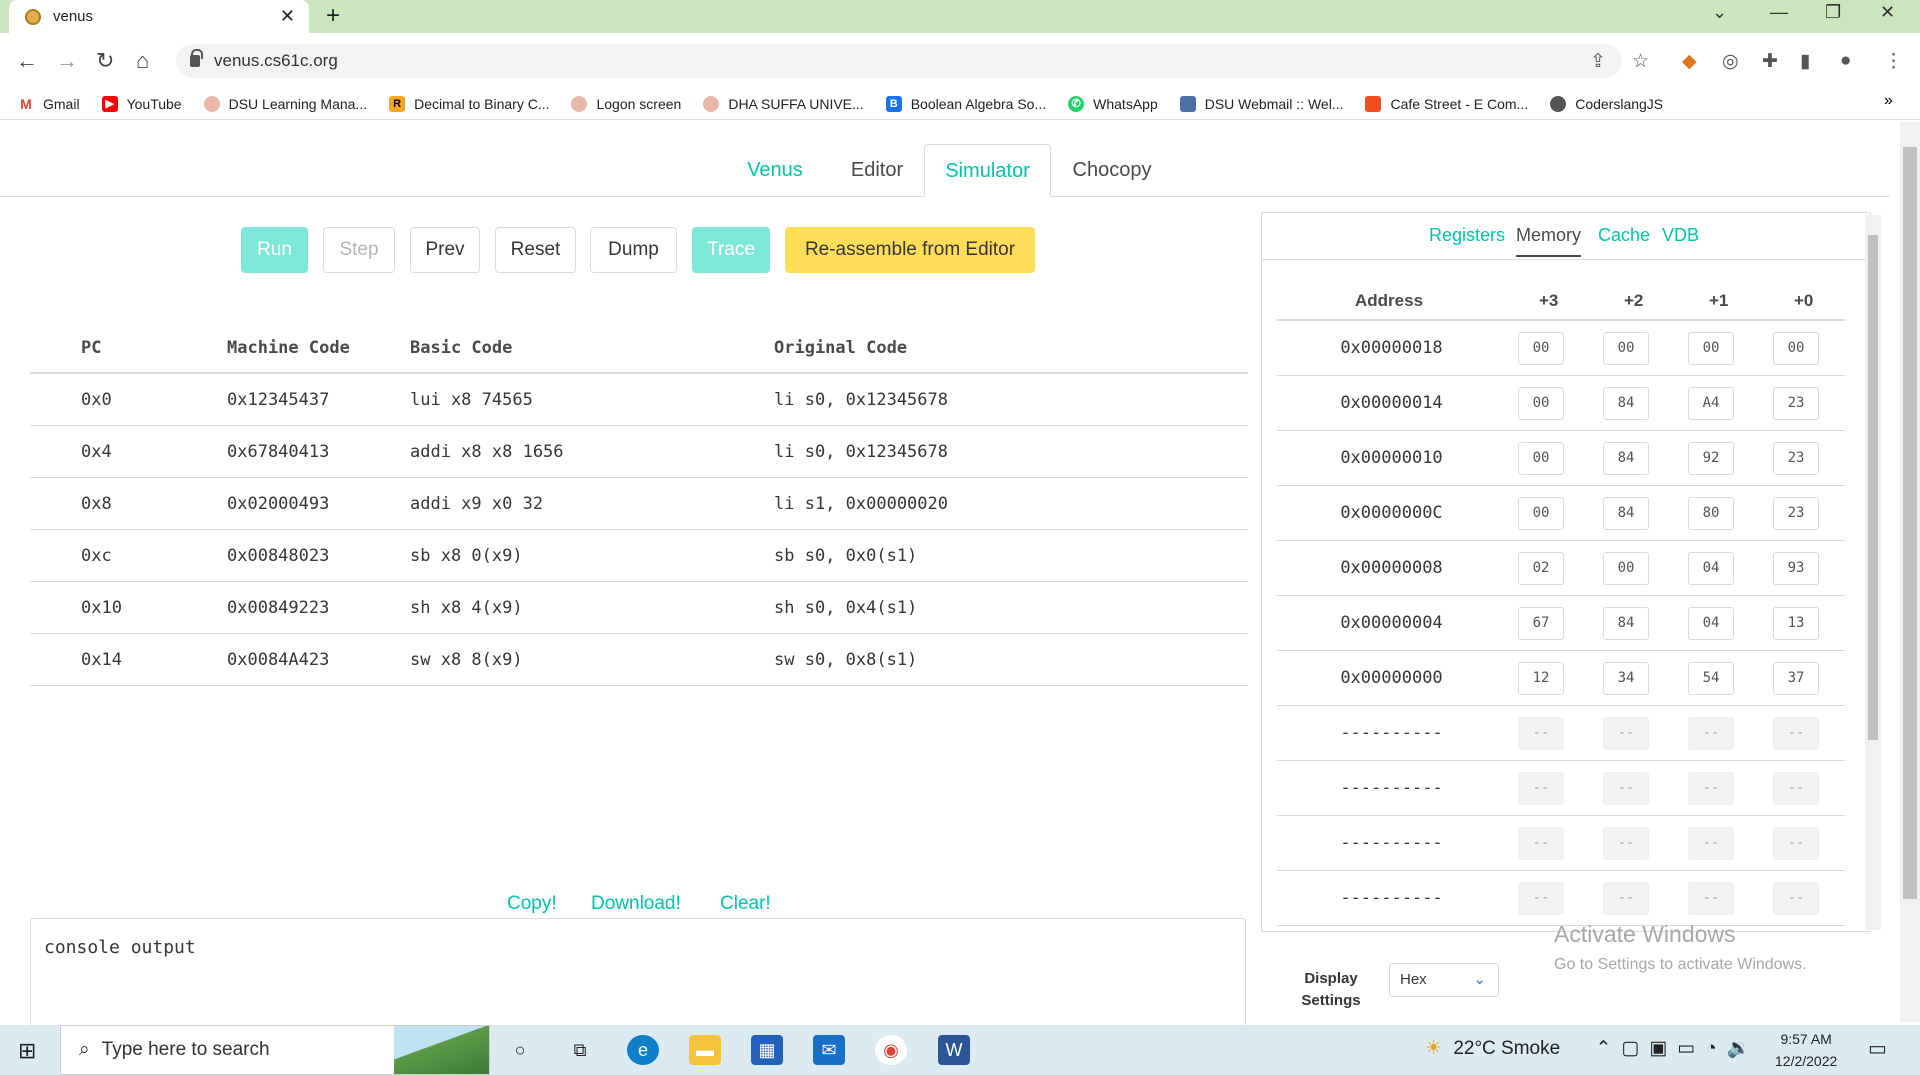 This screenshot has width=1920, height=1075. I want to click on browser-tab: venus ✕, so click(159, 16).